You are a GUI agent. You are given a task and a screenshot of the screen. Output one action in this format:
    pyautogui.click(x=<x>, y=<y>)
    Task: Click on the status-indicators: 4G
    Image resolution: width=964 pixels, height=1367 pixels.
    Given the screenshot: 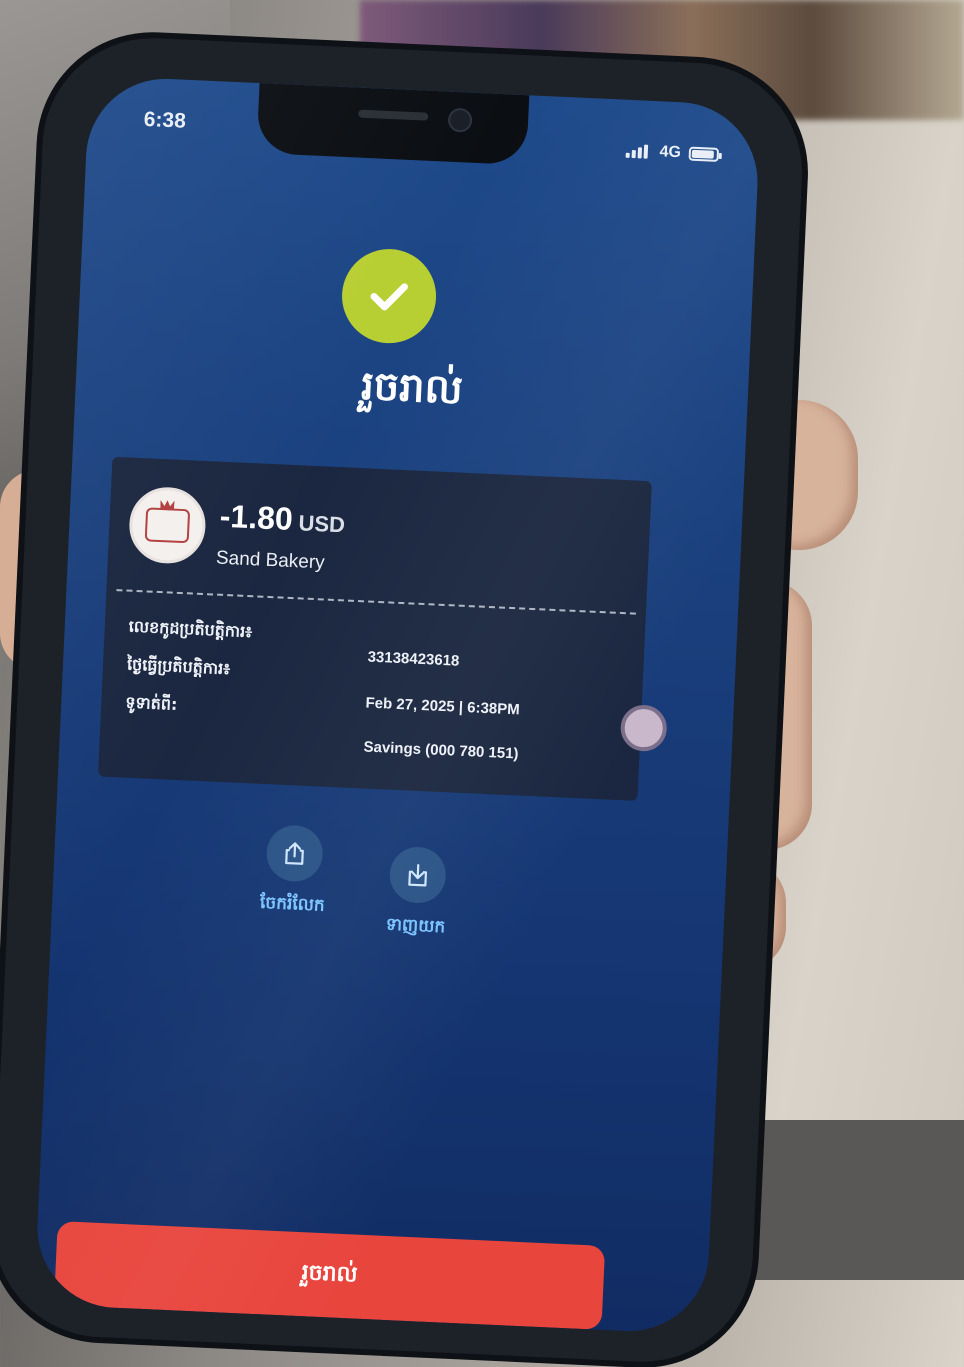 What is the action you would take?
    pyautogui.click(x=672, y=153)
    